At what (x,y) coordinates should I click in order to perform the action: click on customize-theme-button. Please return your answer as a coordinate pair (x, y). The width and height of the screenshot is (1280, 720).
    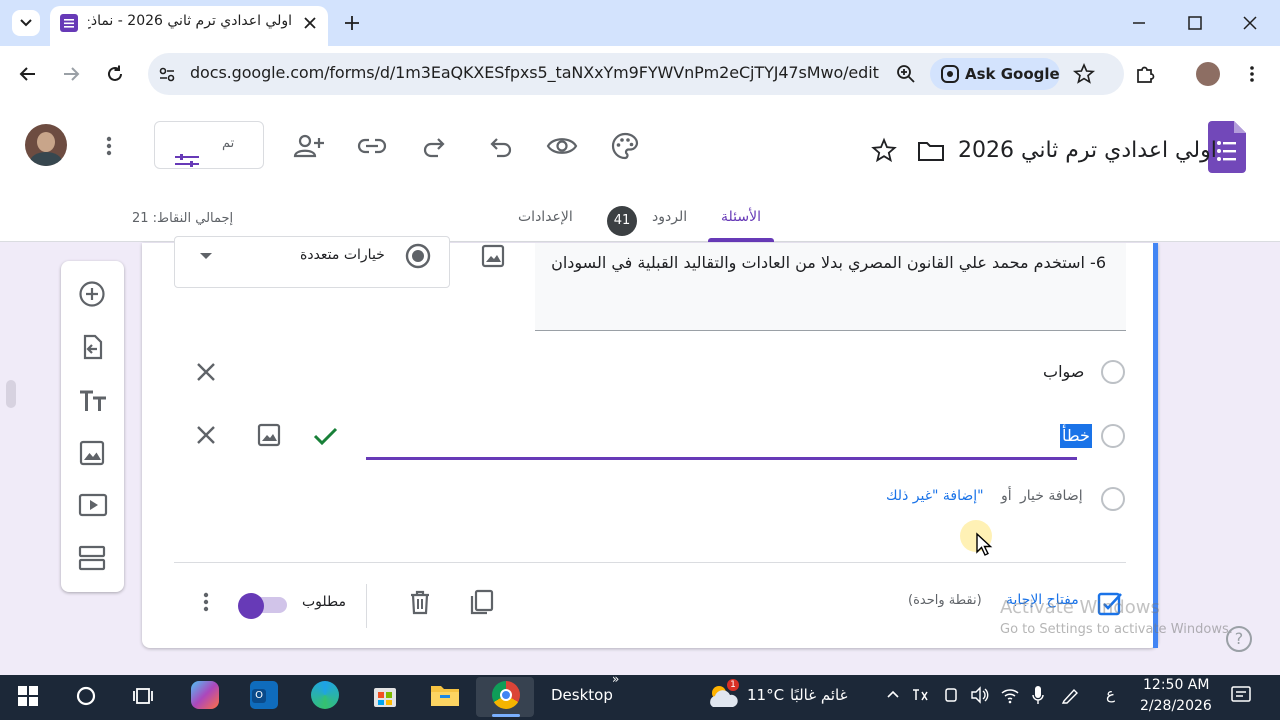
    Looking at the image, I should click on (625, 146).